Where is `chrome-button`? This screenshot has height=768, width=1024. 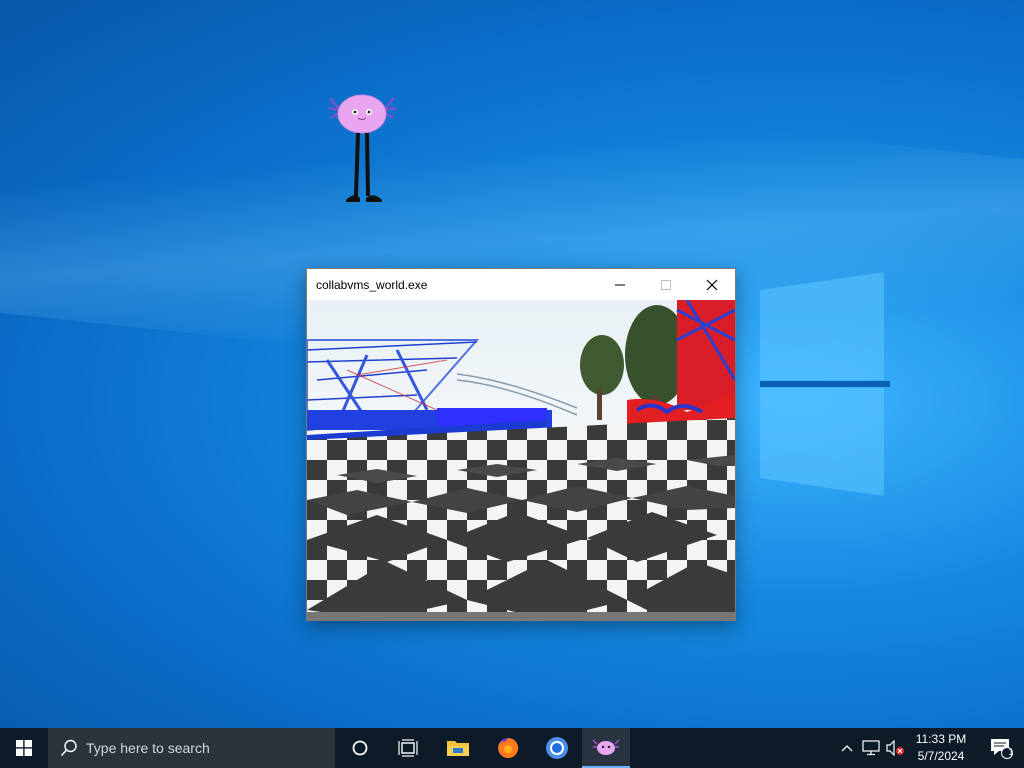
chrome-button is located at coordinates (557, 748).